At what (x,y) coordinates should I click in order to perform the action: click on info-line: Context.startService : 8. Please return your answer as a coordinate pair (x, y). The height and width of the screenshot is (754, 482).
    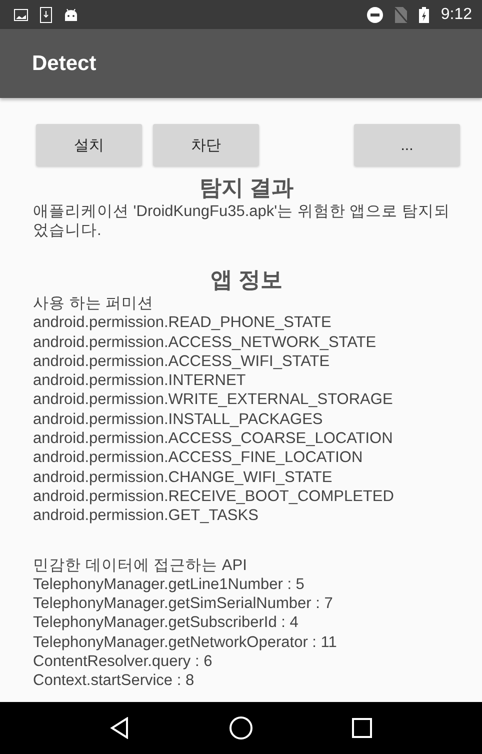
    Looking at the image, I should click on (114, 679).